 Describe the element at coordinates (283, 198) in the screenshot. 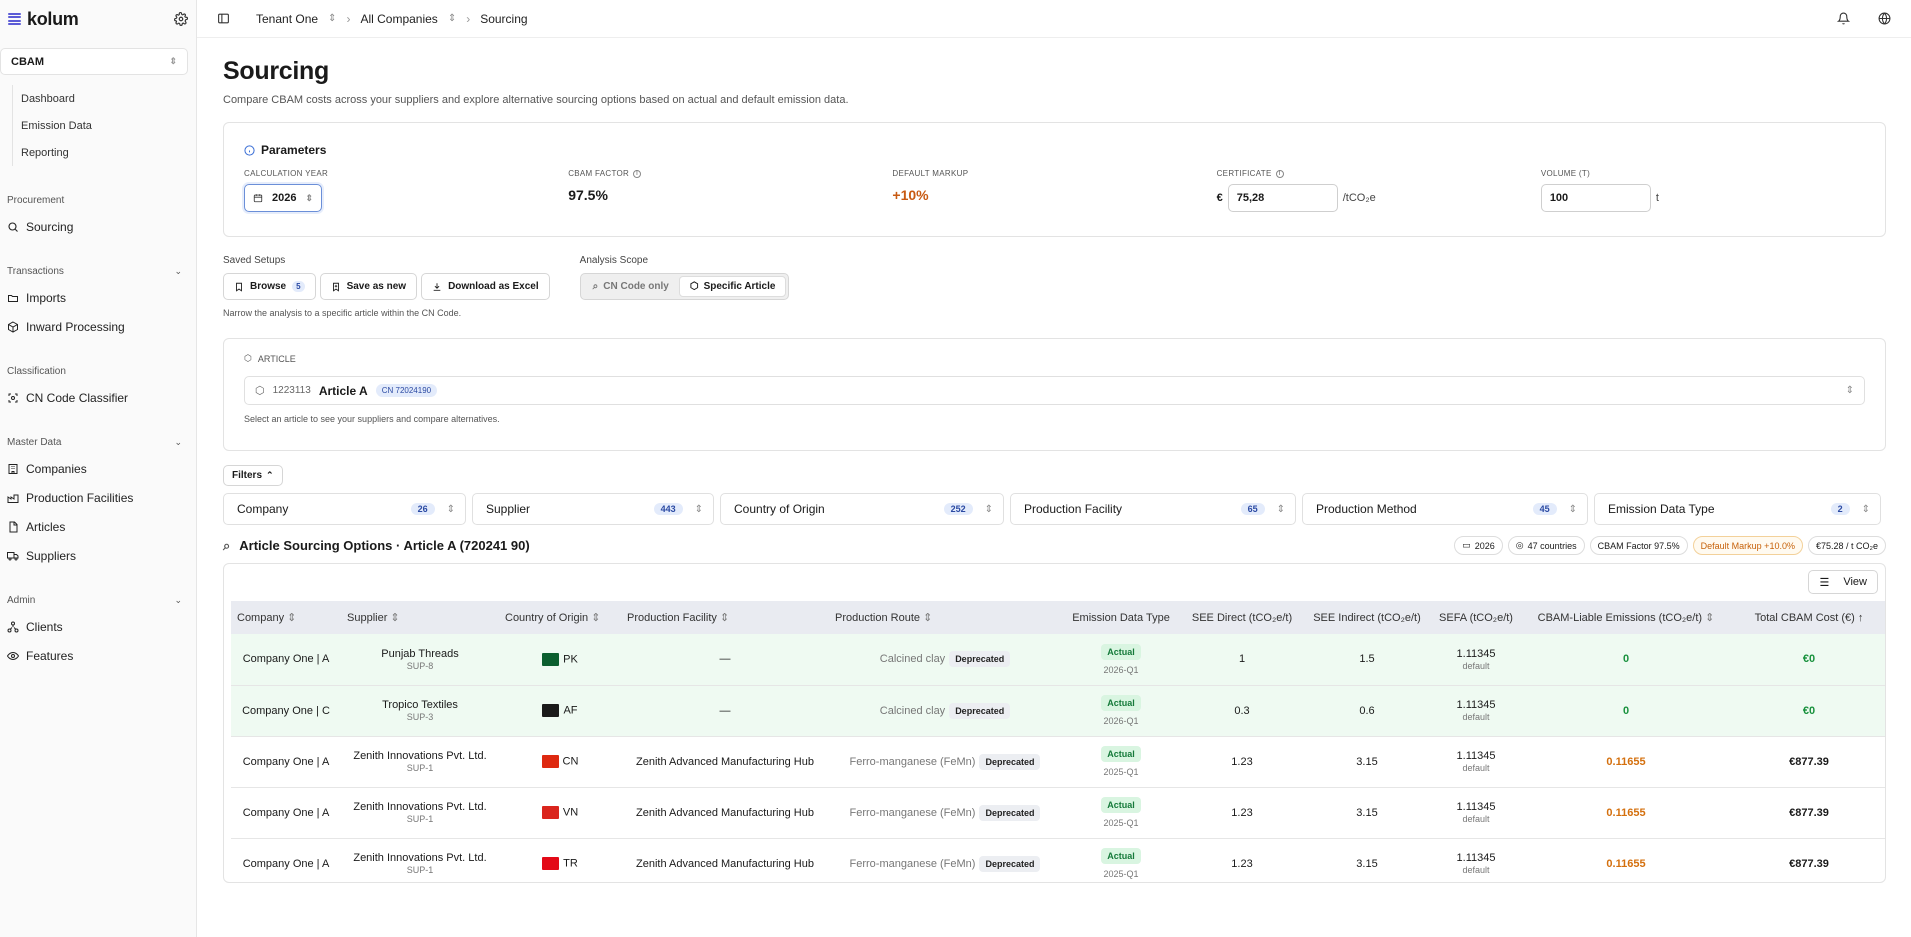

I see `year-select: 2026 ⇕` at that location.